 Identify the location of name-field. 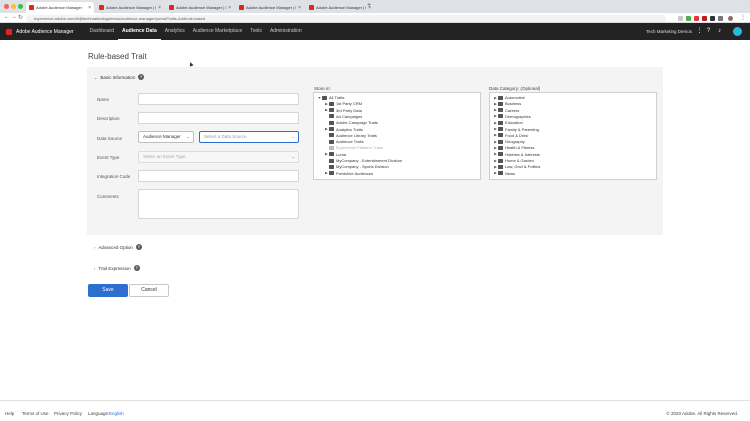
(218, 99).